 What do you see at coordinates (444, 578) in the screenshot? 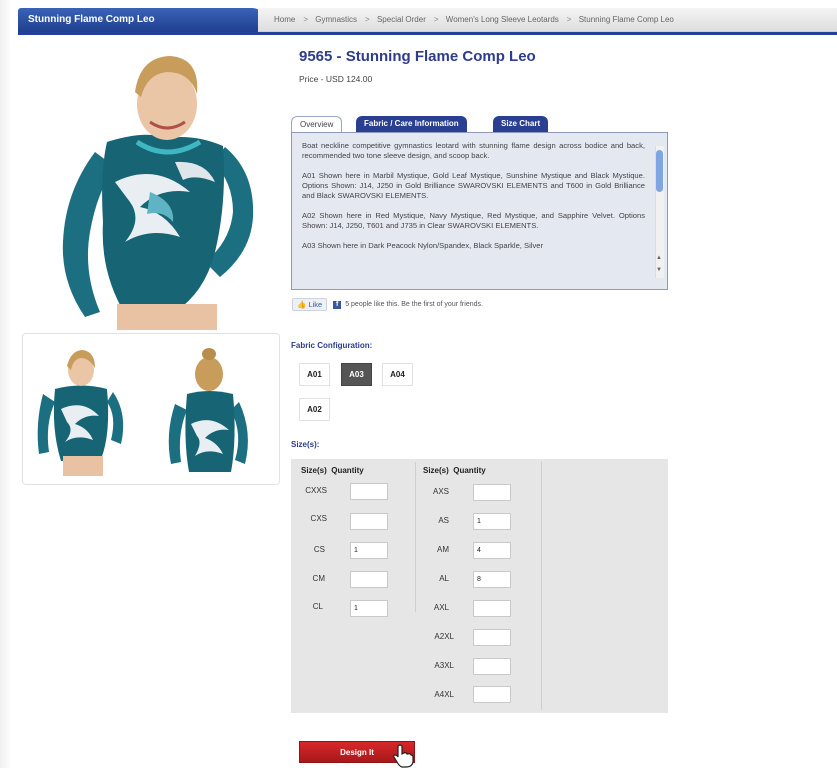
I see `size-label-al: AL` at bounding box center [444, 578].